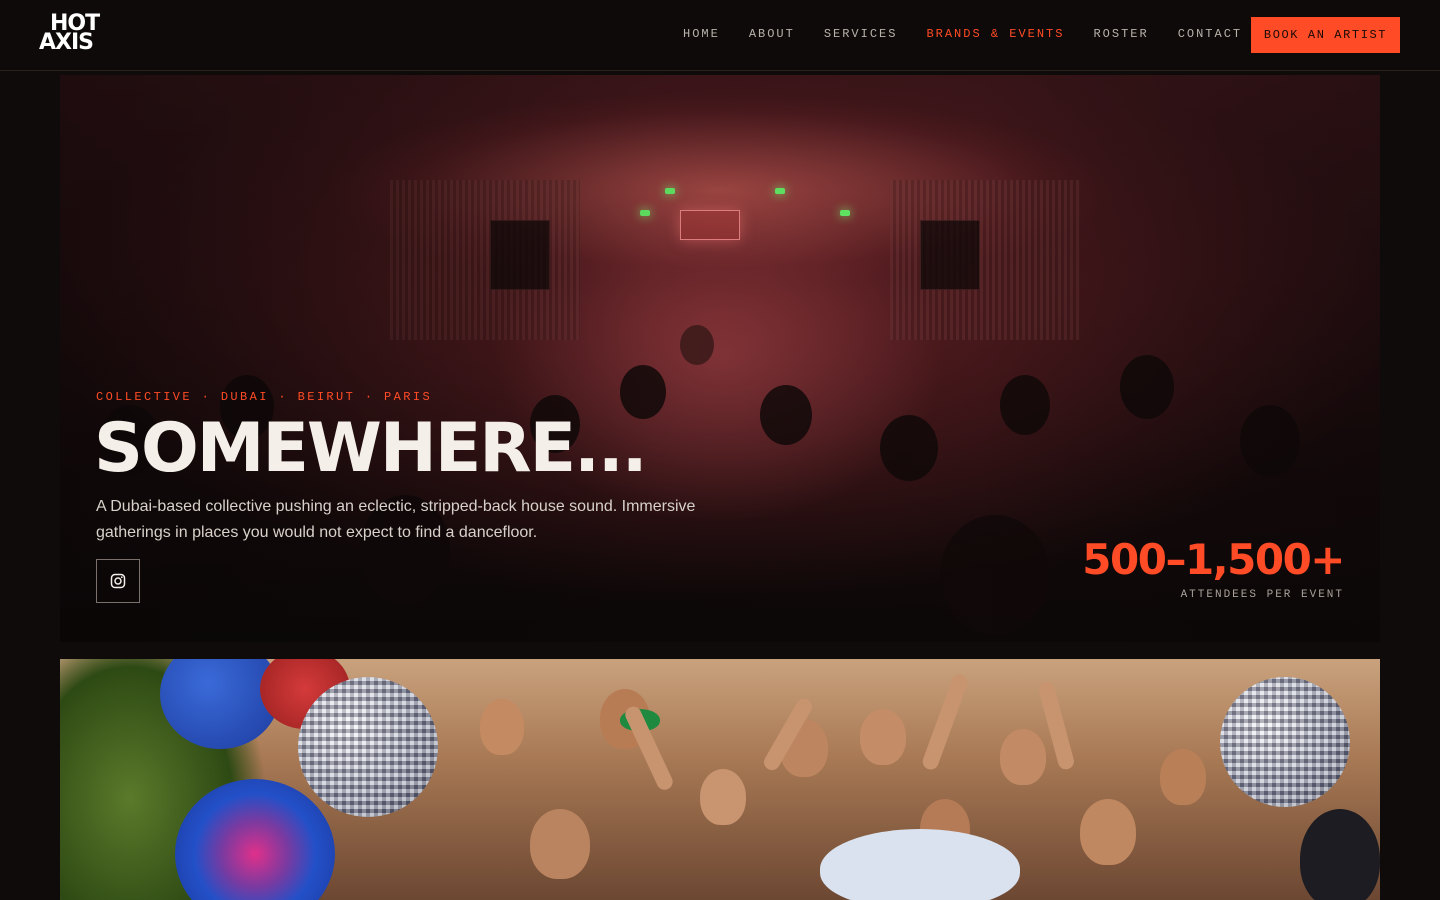  Describe the element at coordinates (861, 35) in the screenshot. I see `nav-link-services: SERVICES` at that location.